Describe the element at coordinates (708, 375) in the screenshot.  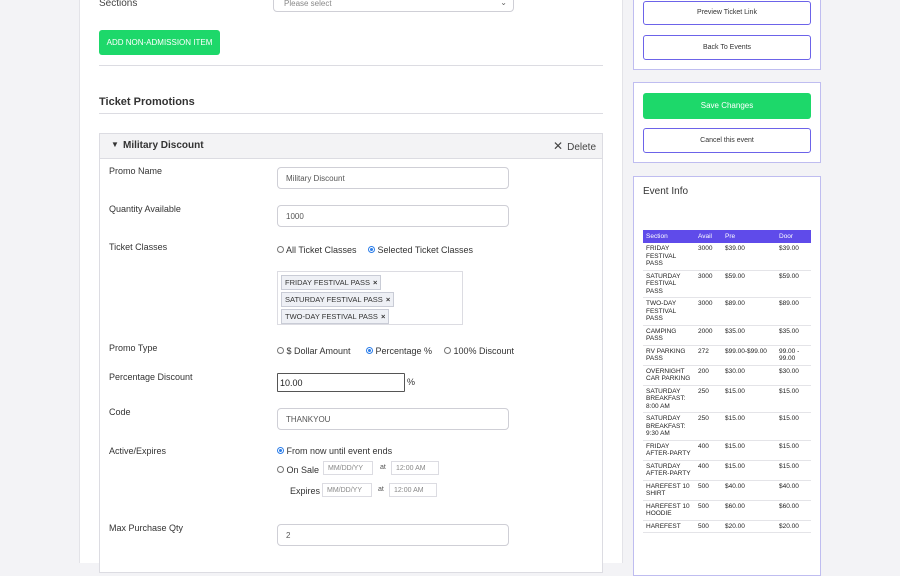
I see `cell-avail: 200` at that location.